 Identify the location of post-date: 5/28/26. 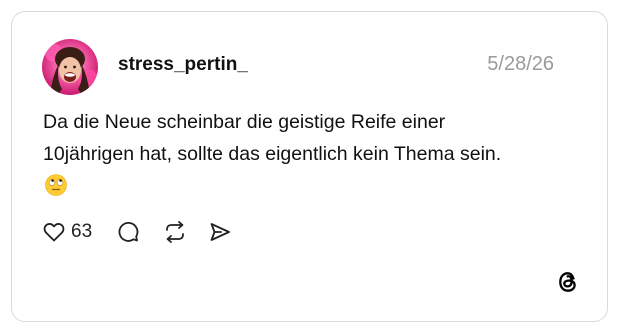
(520, 64).